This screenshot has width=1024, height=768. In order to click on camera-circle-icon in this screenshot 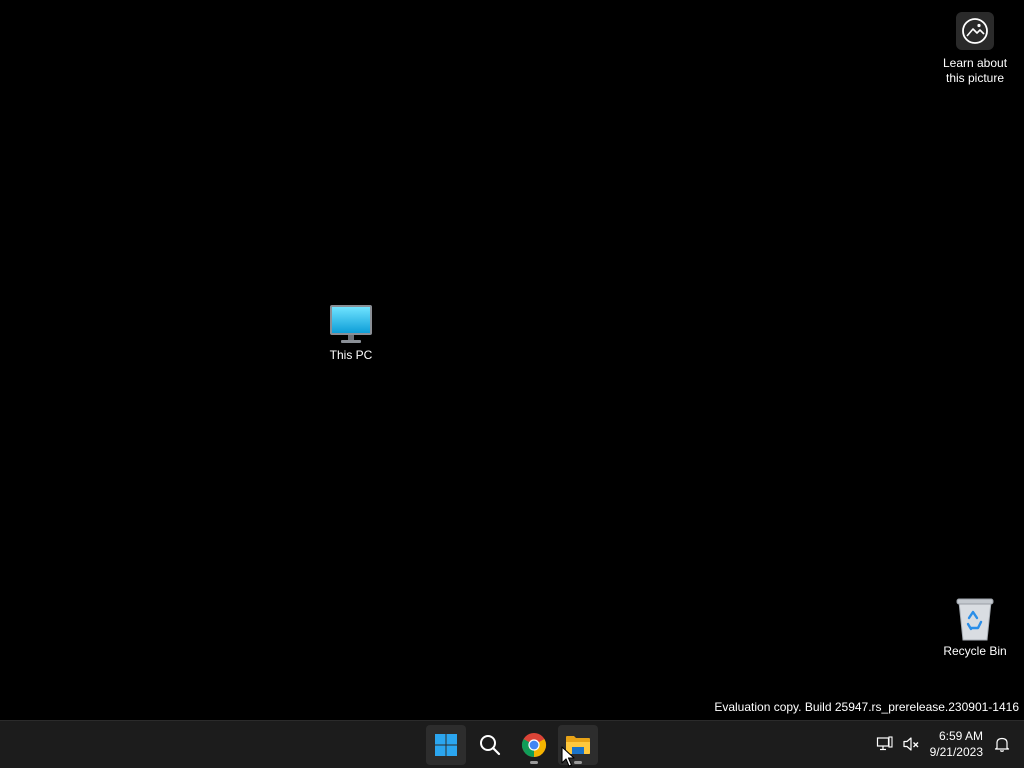, I will do `click(975, 31)`.